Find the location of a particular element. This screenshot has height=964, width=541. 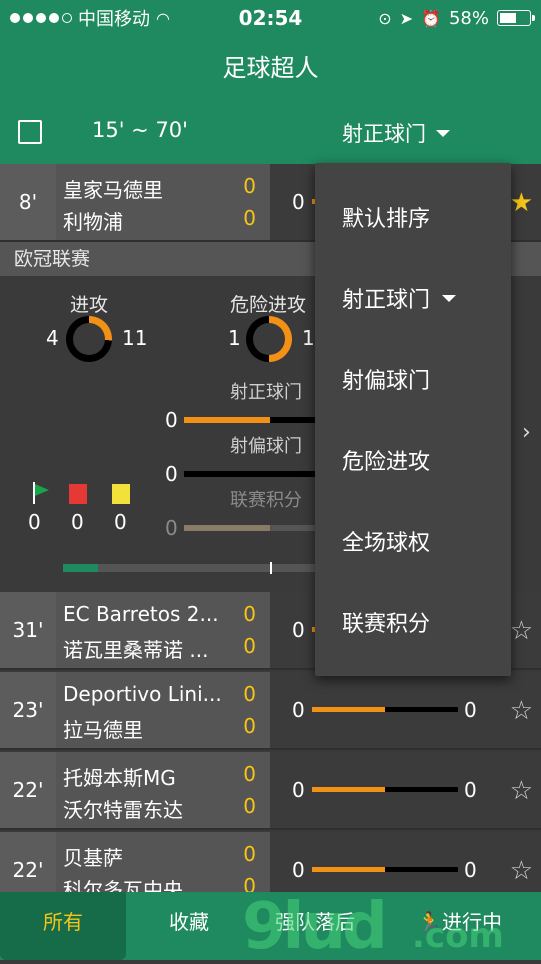

tab-favorites: 收藏 is located at coordinates (189, 926).